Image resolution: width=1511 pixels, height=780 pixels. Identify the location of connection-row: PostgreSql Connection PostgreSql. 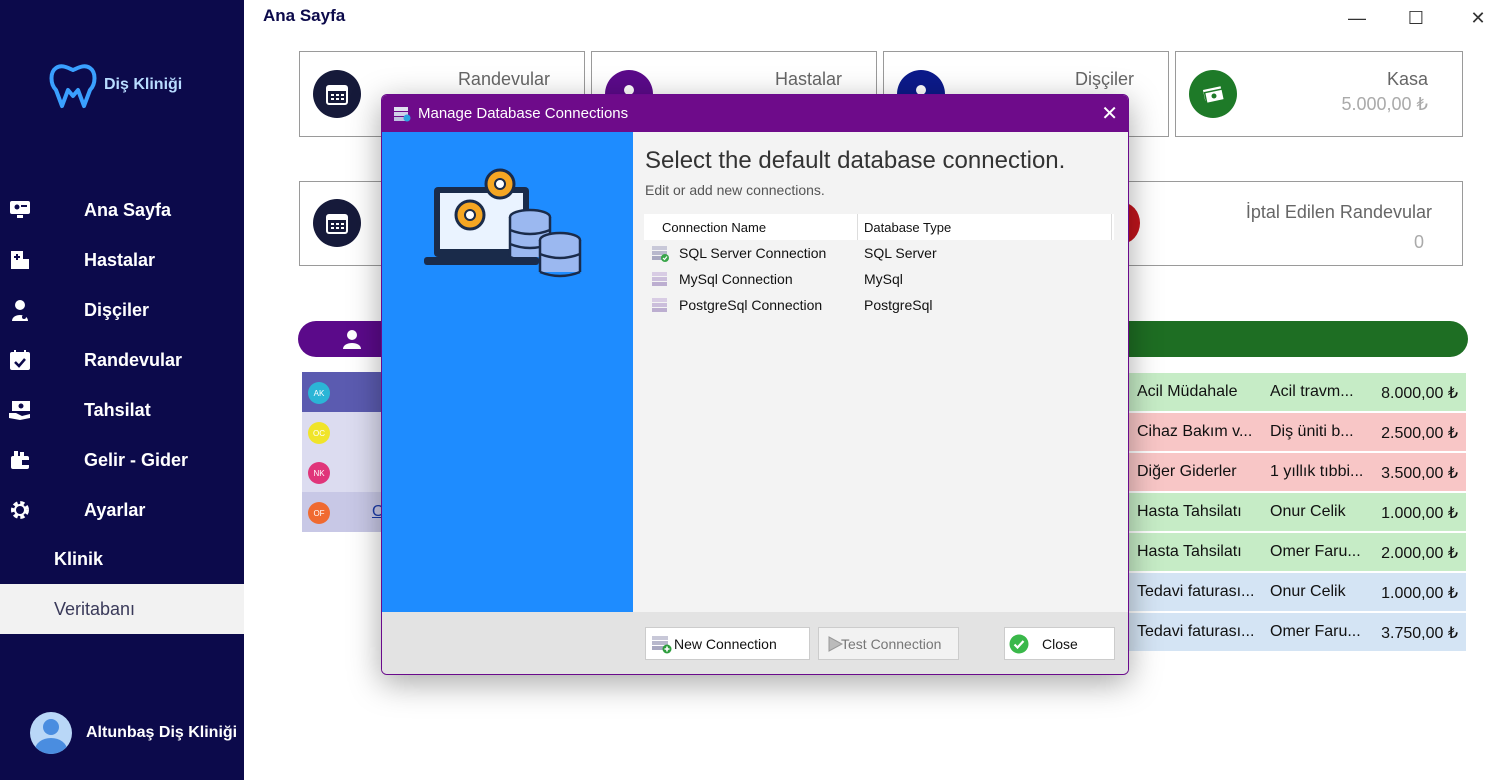
(879, 305).